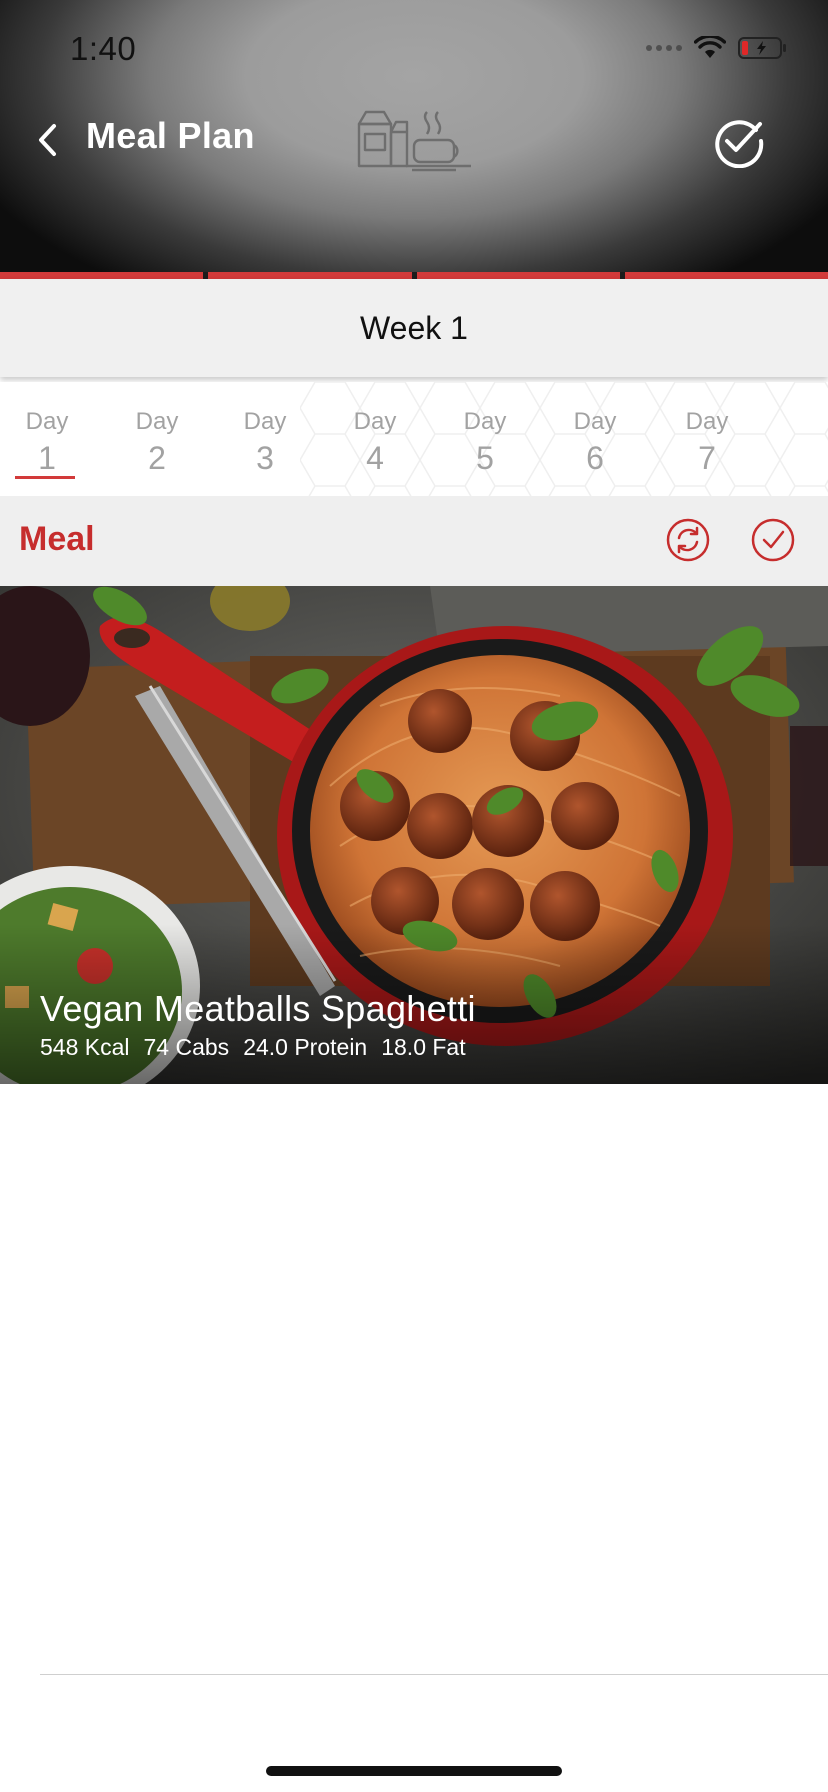 The height and width of the screenshot is (1792, 828). I want to click on divider, so click(434, 1674).